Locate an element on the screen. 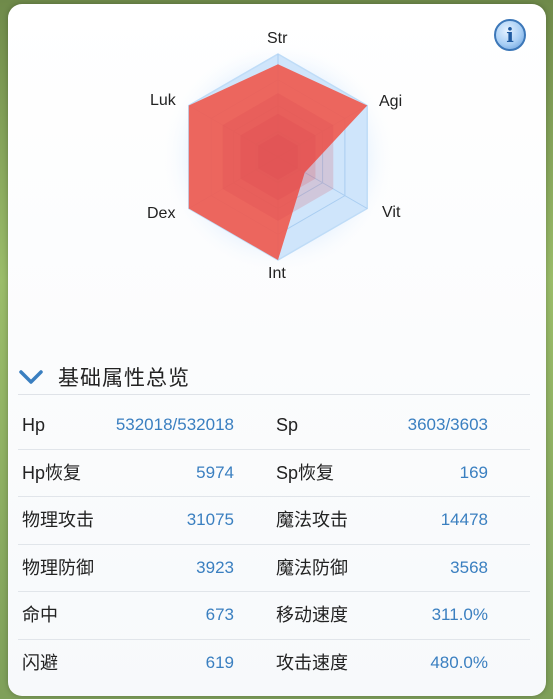 Image resolution: width=553 pixels, height=699 pixels. stat-value: 311.0% is located at coordinates (459, 614).